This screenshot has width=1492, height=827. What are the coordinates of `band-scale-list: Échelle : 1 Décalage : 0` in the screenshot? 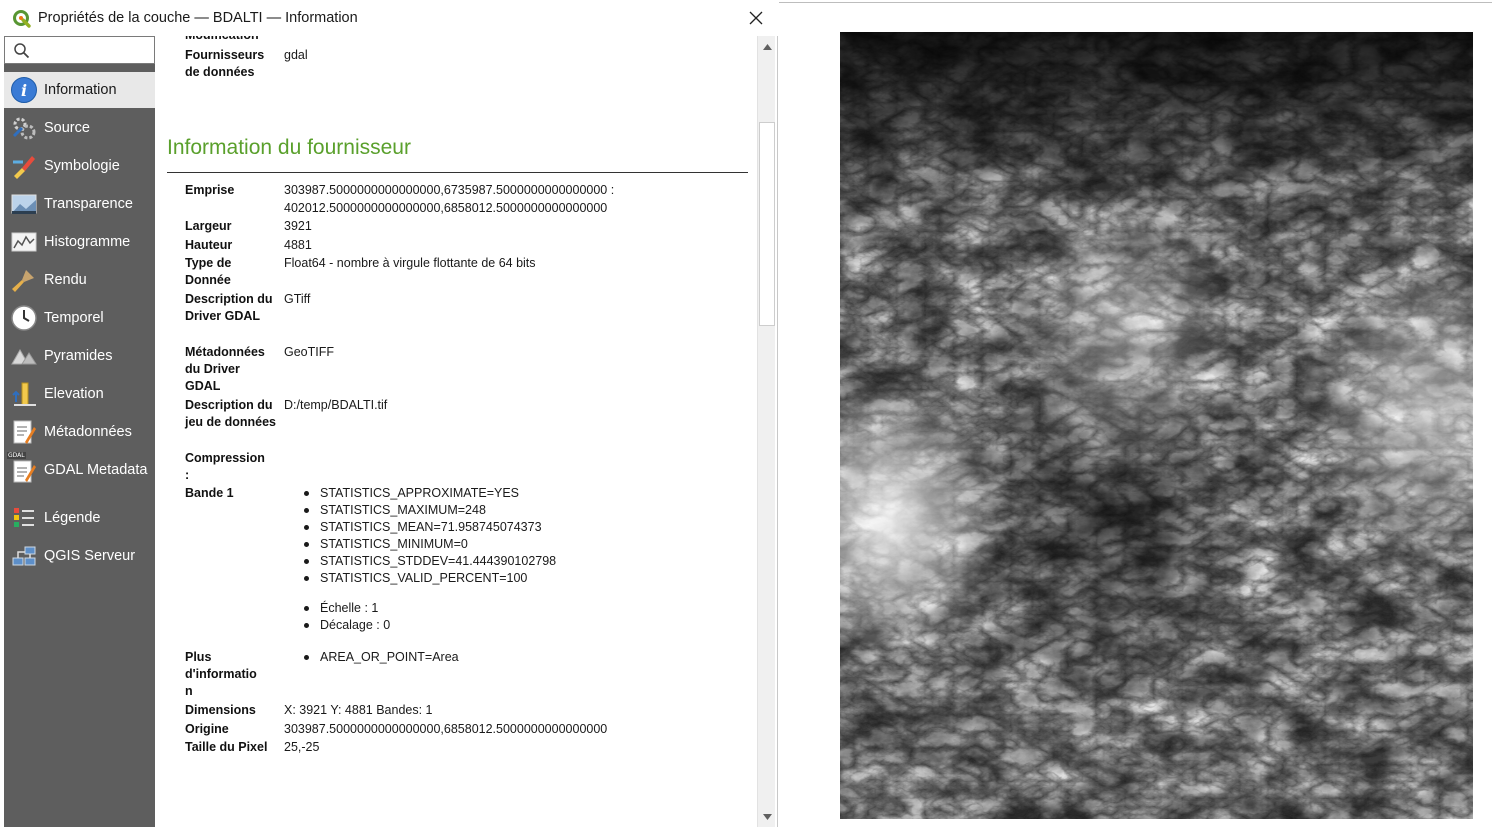 It's located at (514, 617).